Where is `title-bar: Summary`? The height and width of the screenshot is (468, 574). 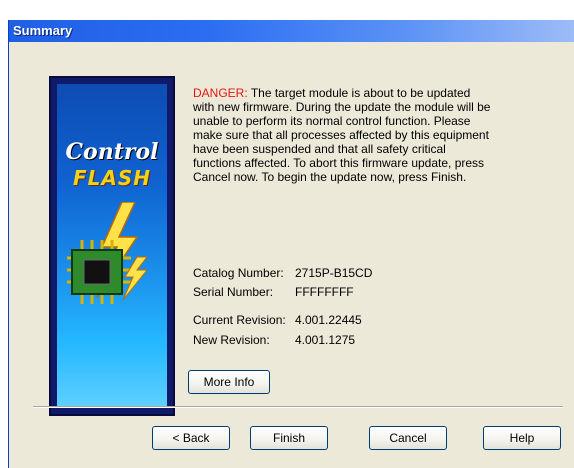 title-bar: Summary is located at coordinates (291, 31).